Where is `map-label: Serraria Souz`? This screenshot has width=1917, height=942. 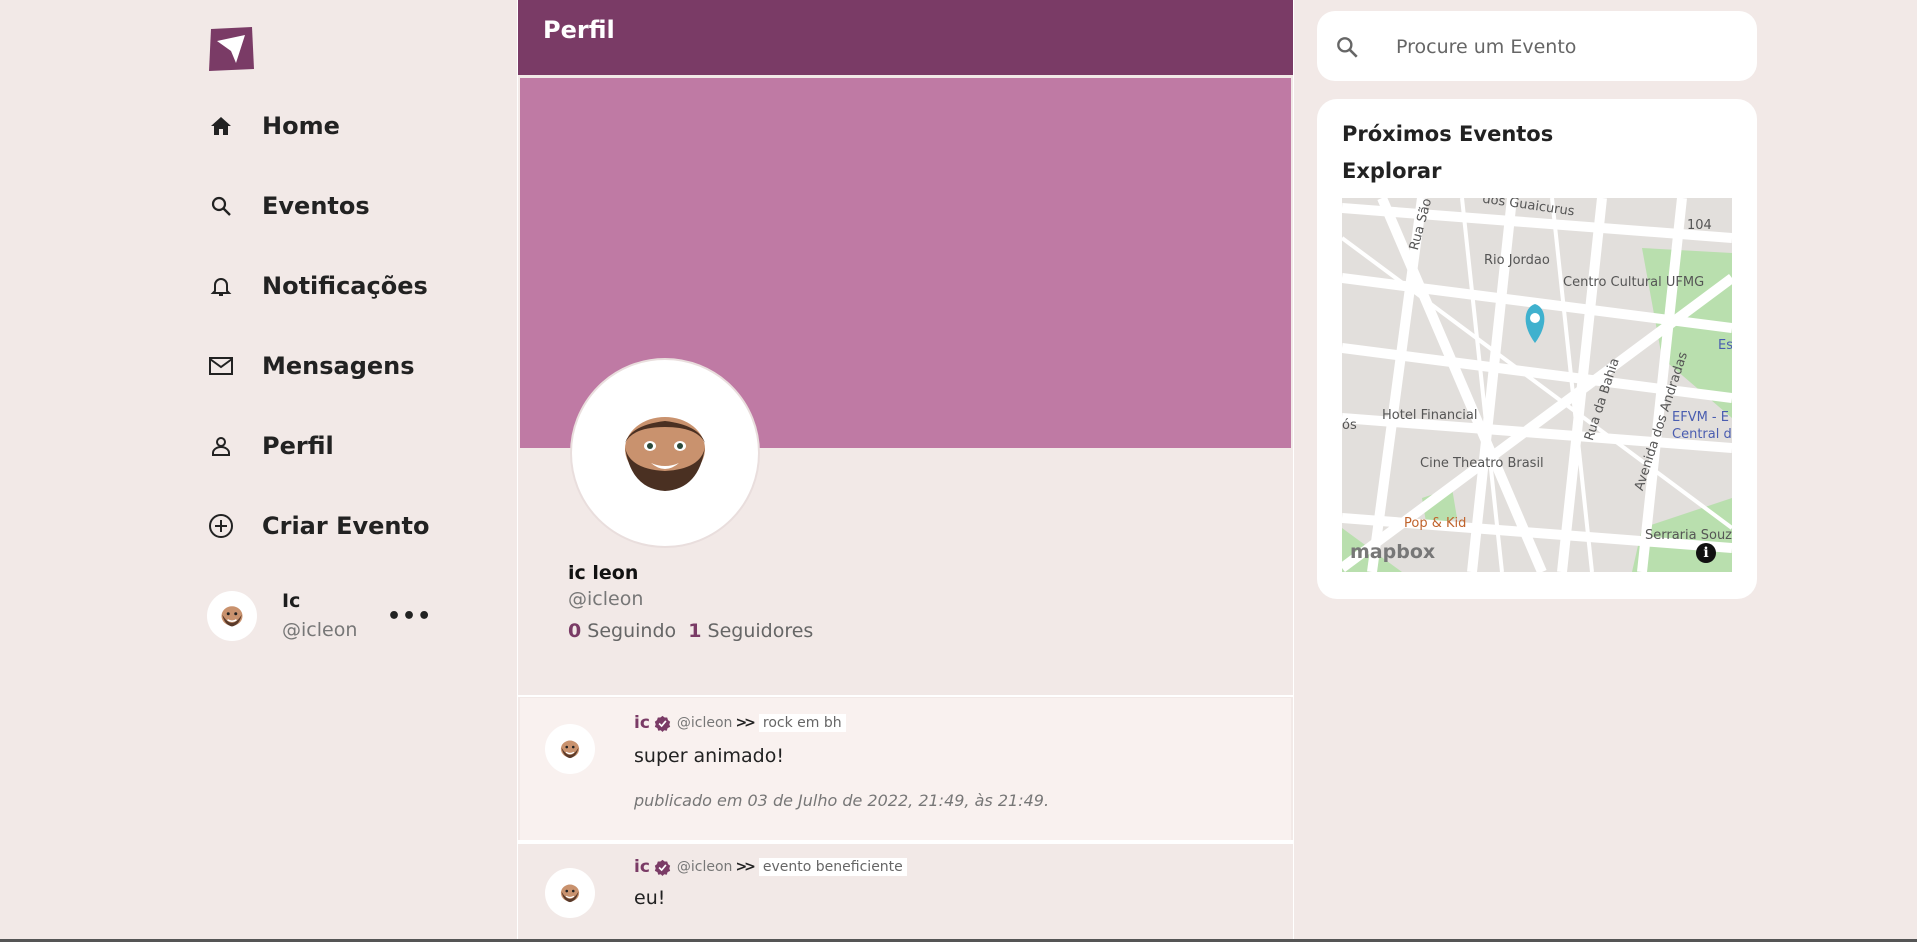
map-label: Serraria Souz is located at coordinates (1688, 535).